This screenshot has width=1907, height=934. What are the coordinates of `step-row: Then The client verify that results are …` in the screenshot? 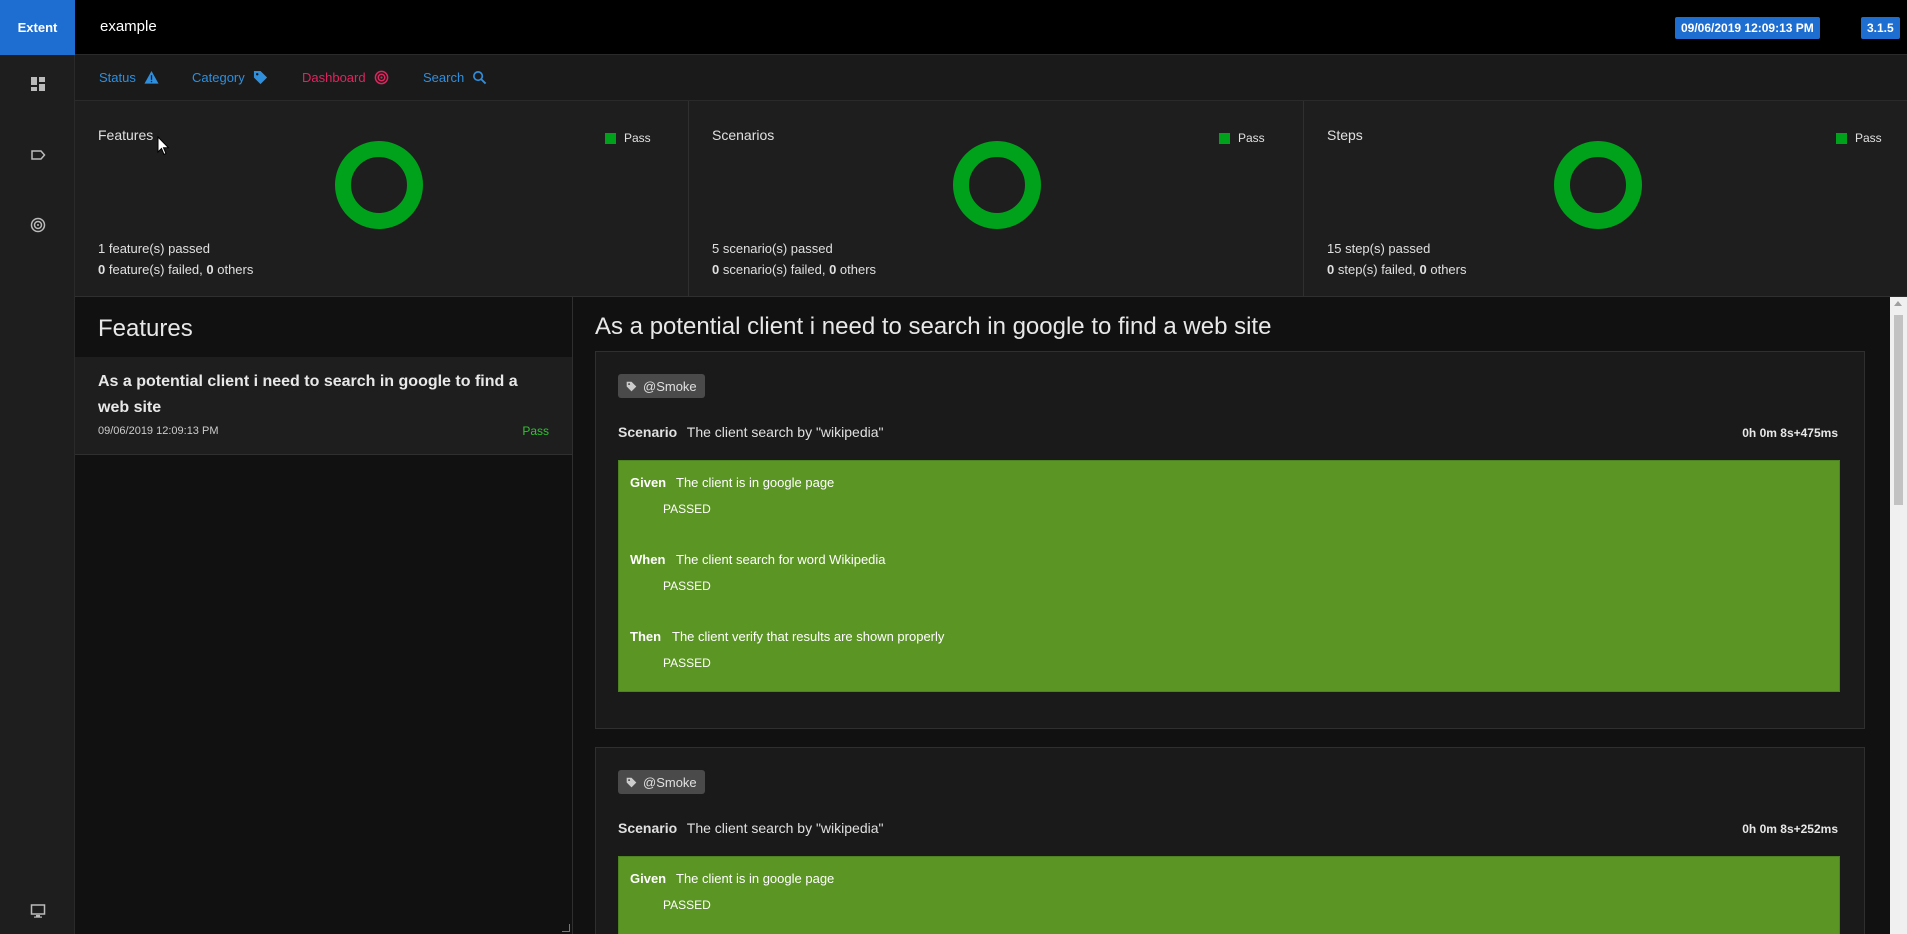 It's located at (1229, 653).